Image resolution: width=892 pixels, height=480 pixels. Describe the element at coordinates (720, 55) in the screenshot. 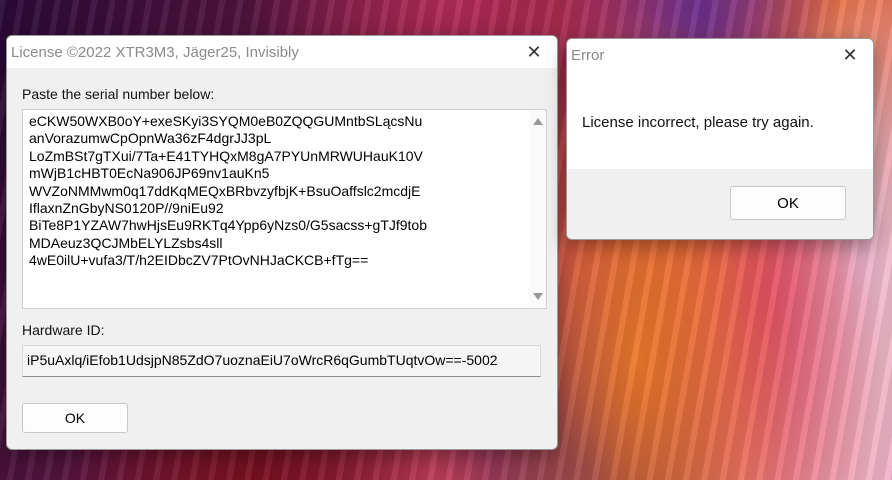

I see `error-titlebar: Error ✕` at that location.